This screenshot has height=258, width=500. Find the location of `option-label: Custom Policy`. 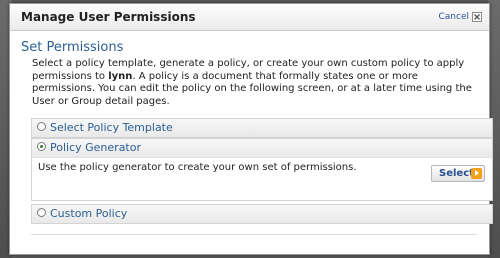

option-label: Custom Policy is located at coordinates (88, 213).